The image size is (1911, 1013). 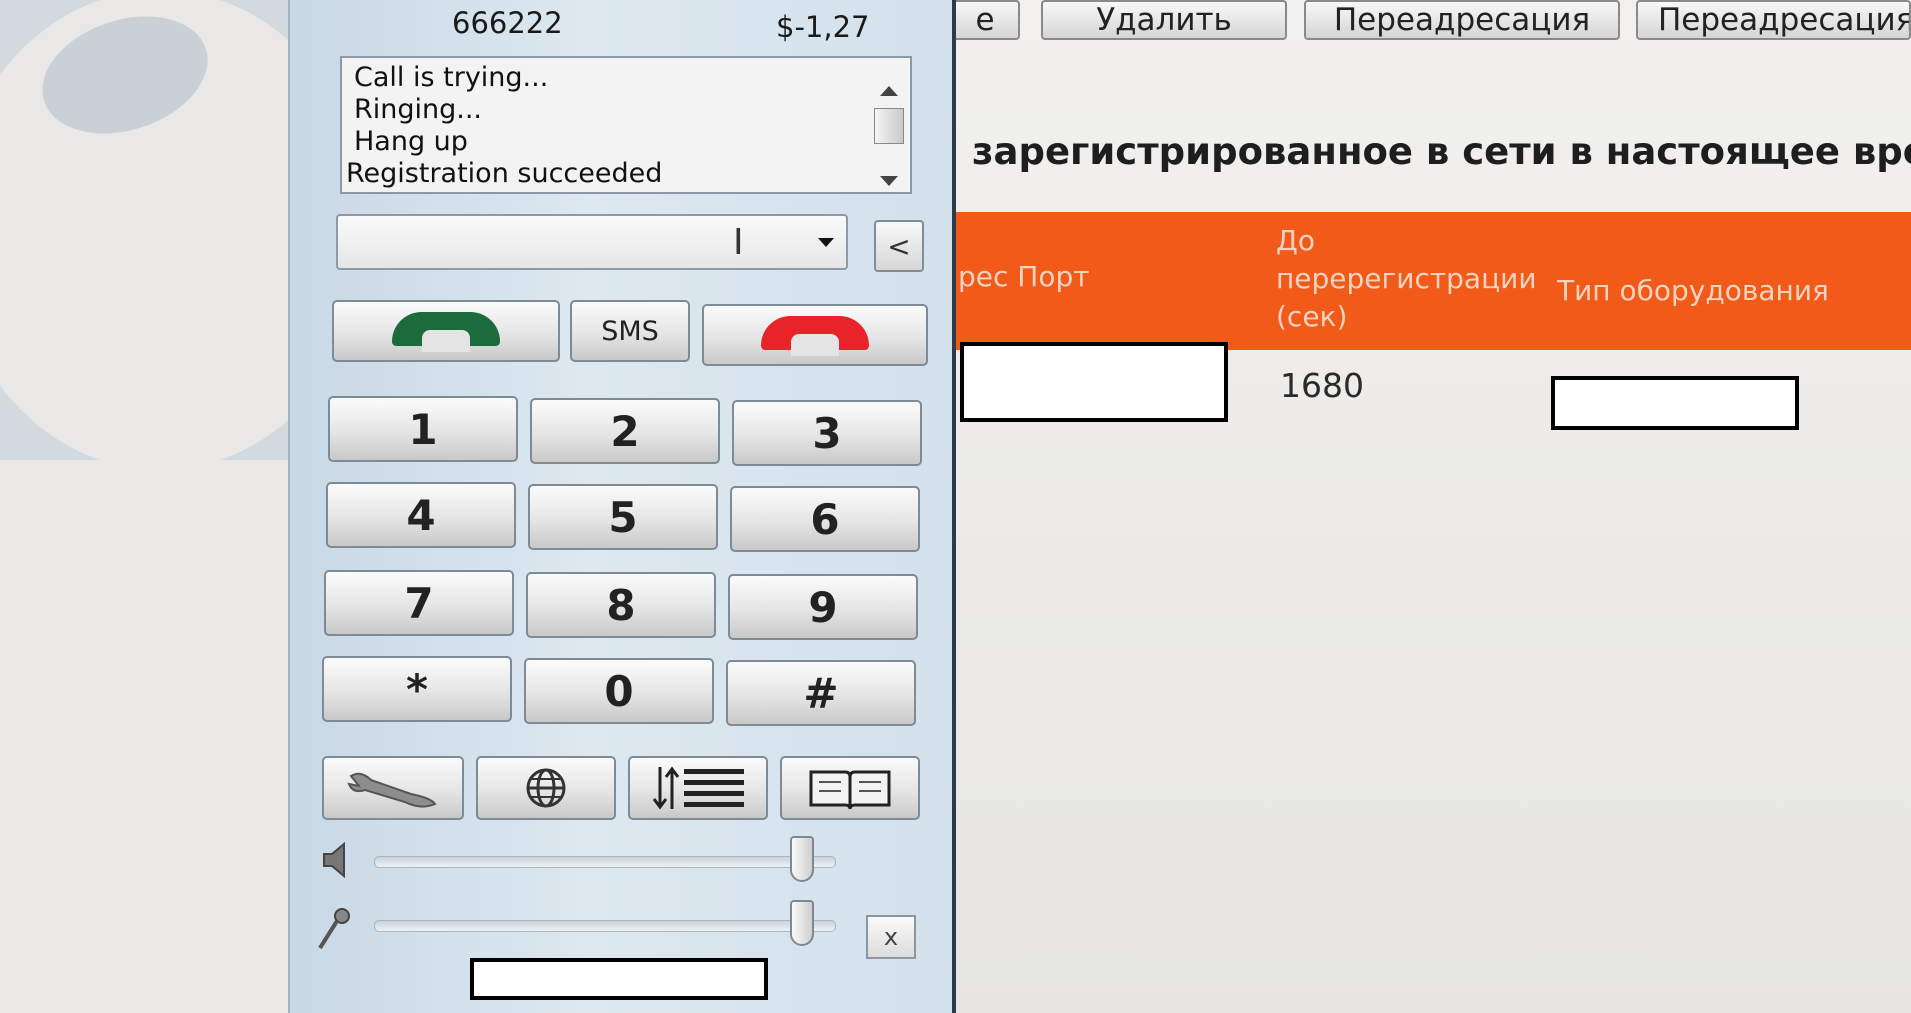 I want to click on key-2: 2, so click(x=625, y=431).